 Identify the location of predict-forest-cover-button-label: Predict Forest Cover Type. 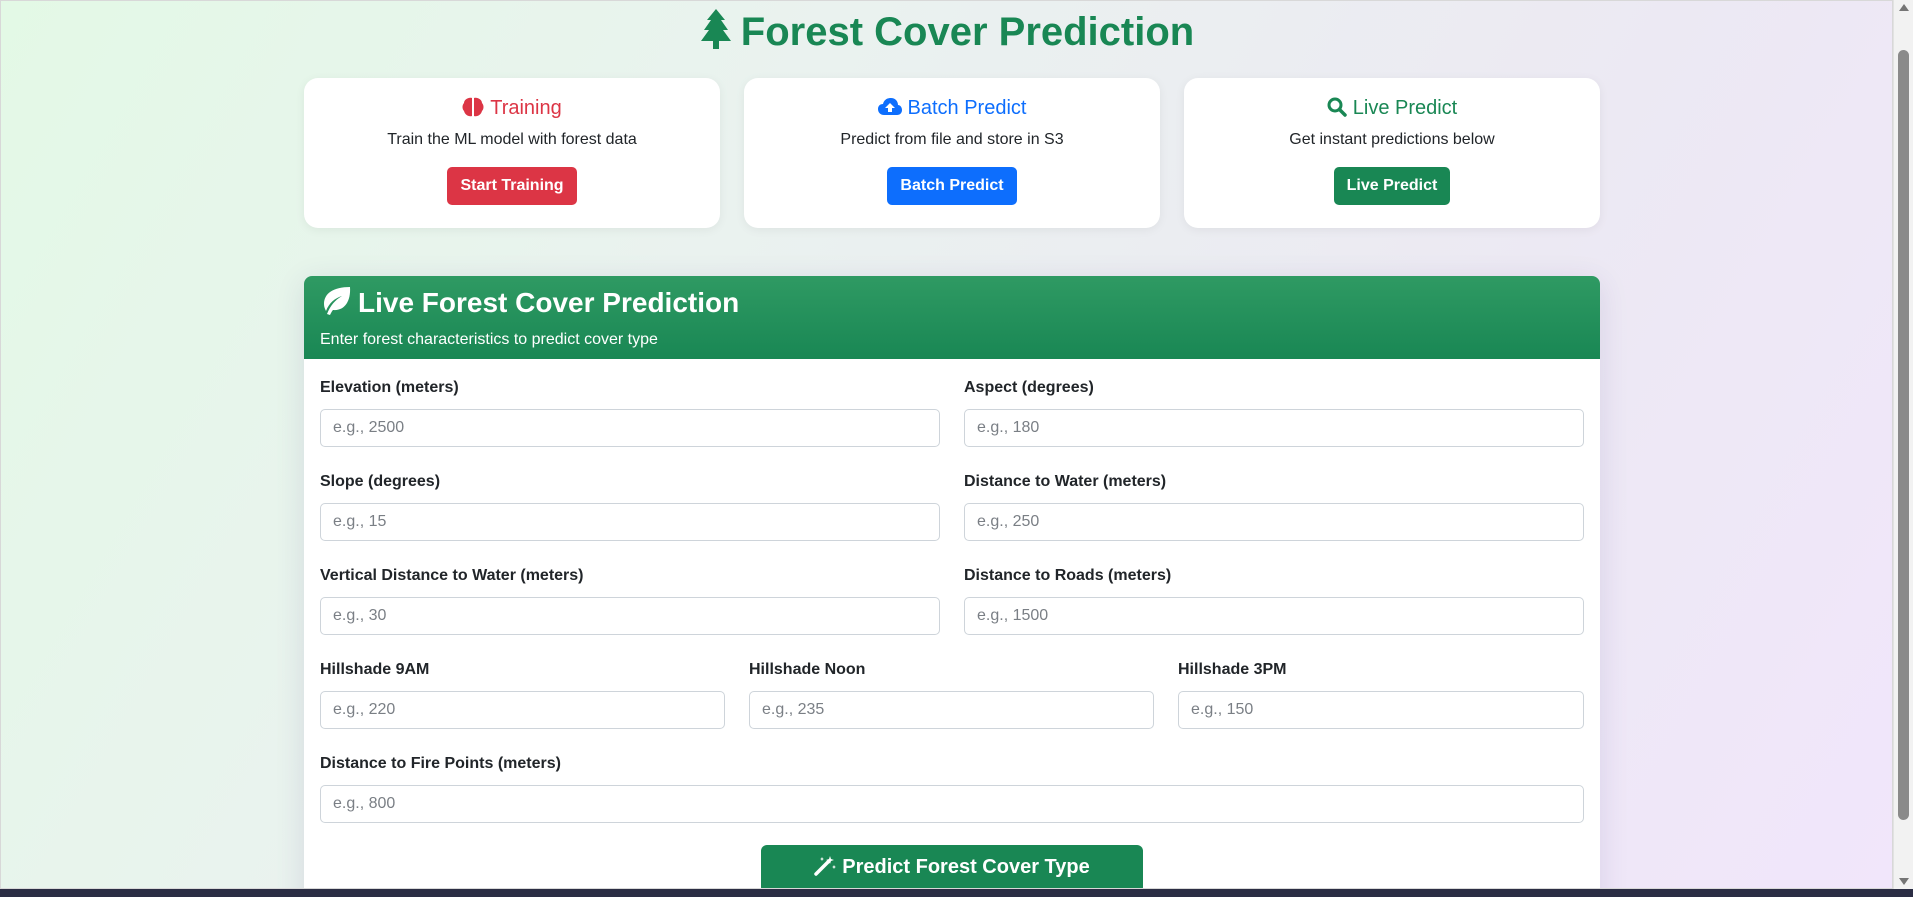
(966, 867).